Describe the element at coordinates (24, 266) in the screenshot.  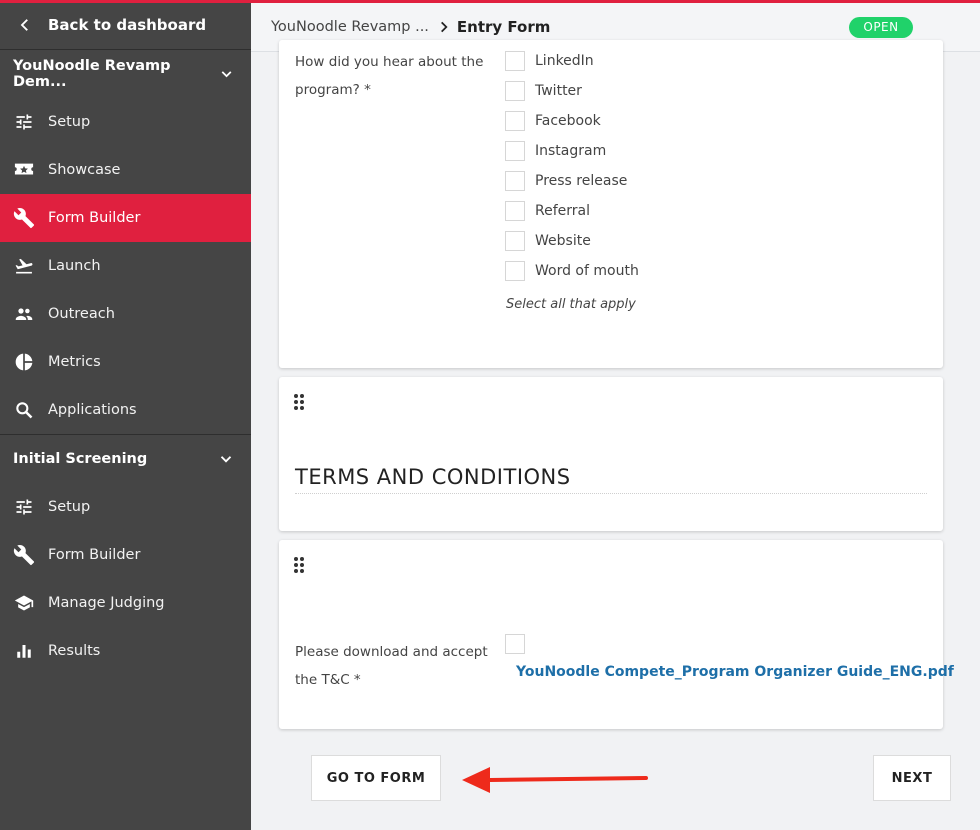
I see `flight-takeoff-icon` at that location.